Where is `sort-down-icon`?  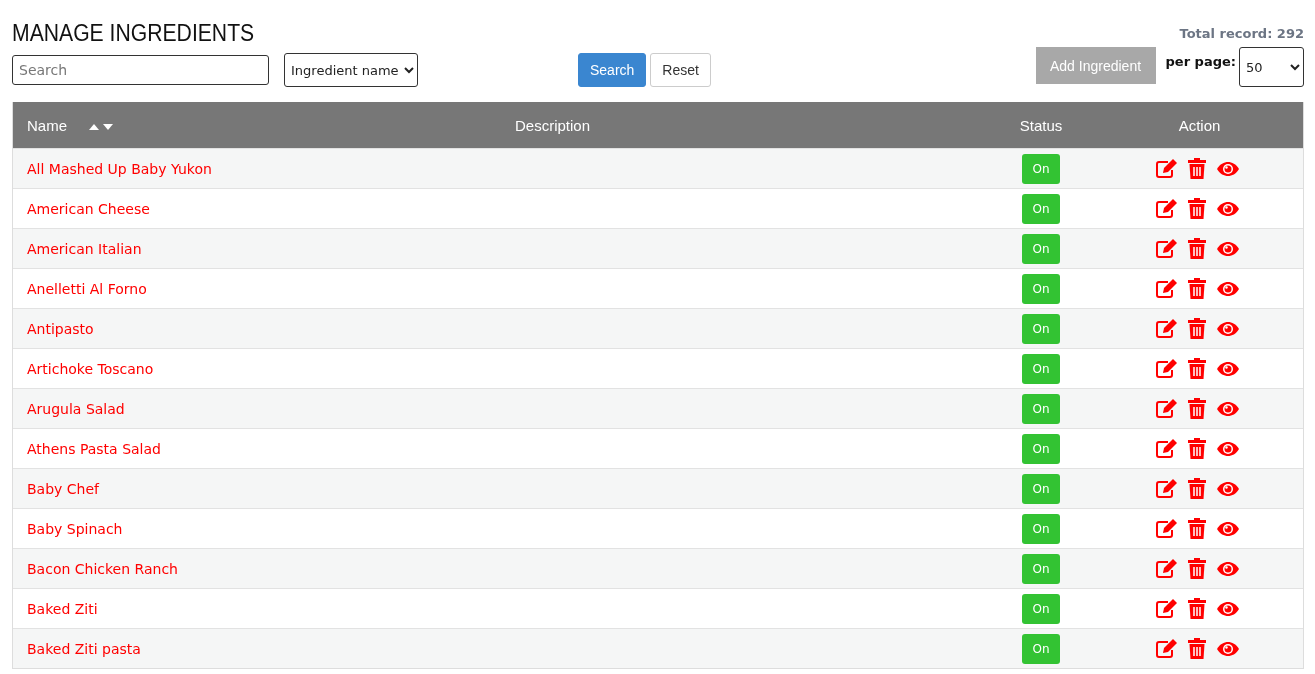
sort-down-icon is located at coordinates (108, 126).